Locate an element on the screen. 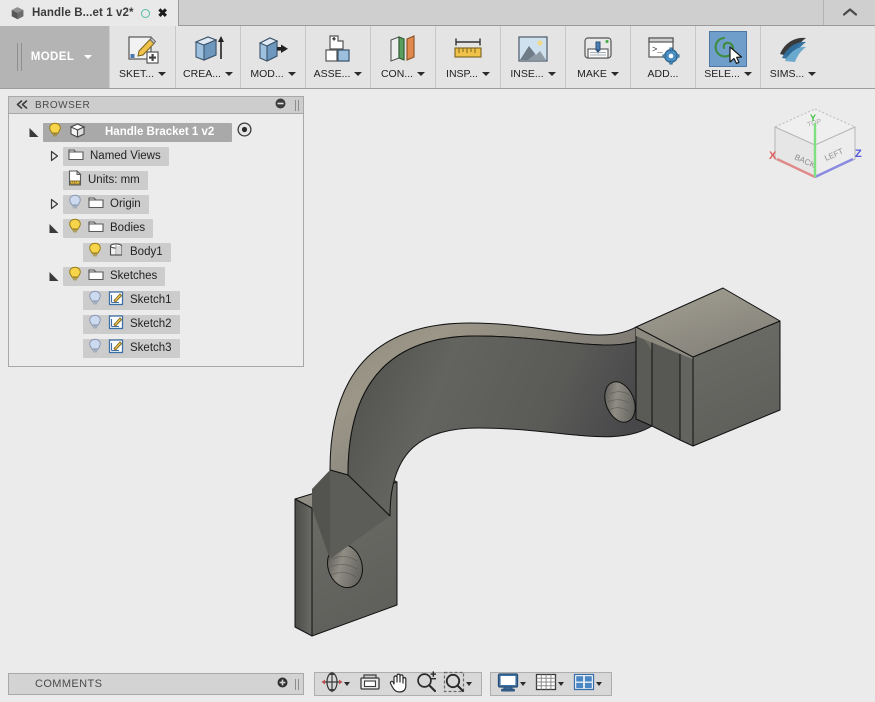 The height and width of the screenshot is (702, 875). browser-node-label: Handle Bracket 1 v2 is located at coordinates (160, 132).